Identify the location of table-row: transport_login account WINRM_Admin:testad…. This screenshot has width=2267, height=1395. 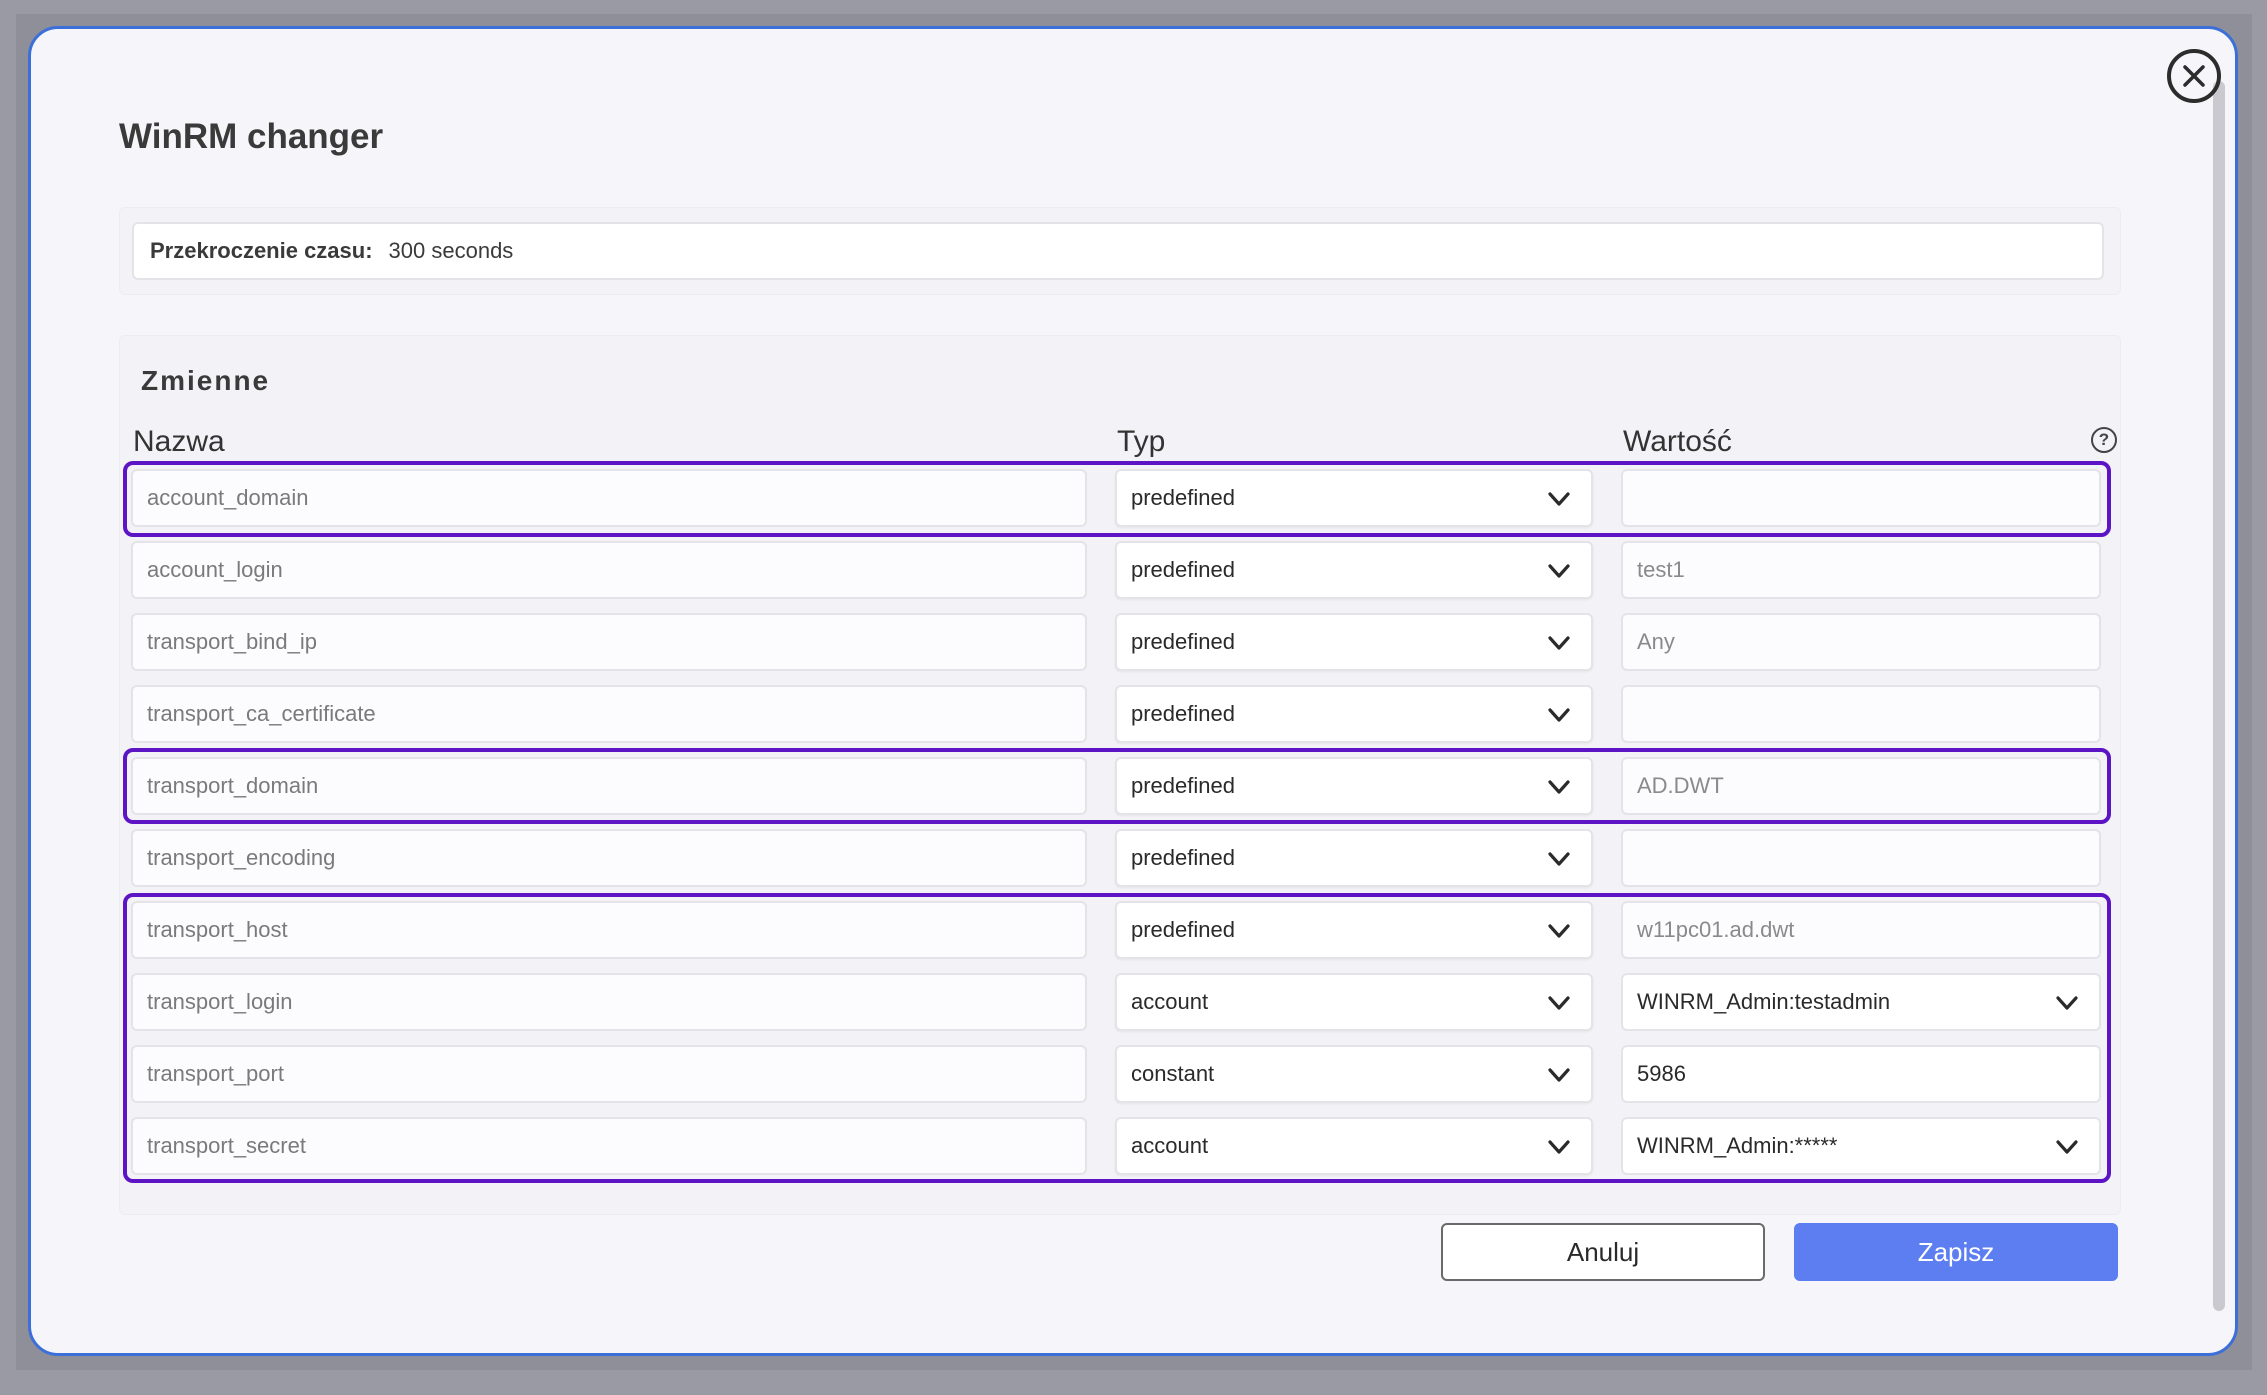
(1133, 1003).